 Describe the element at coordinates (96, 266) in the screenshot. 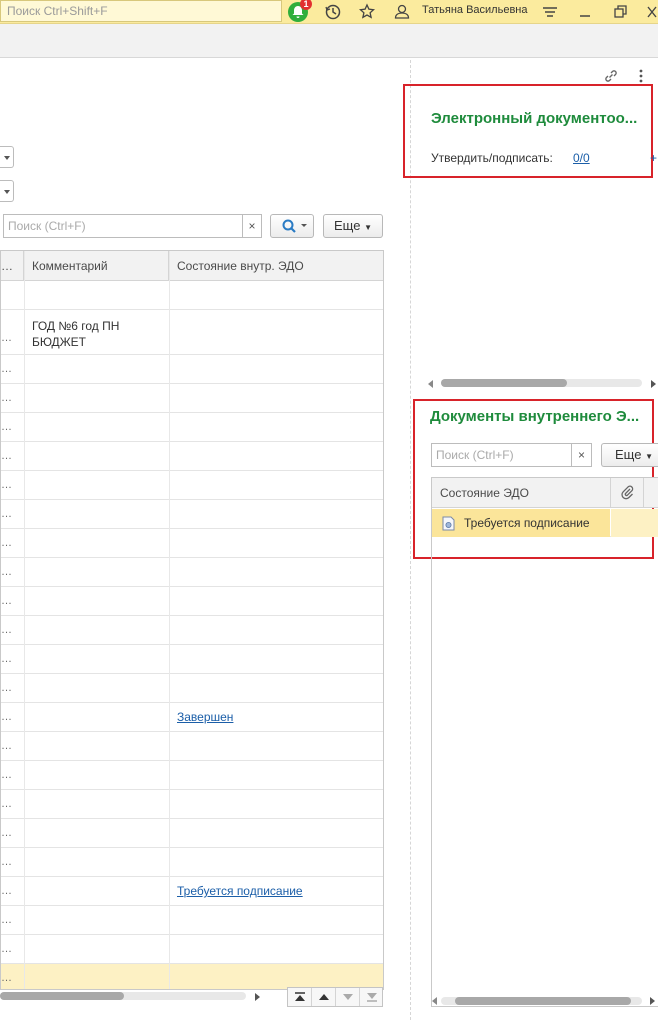

I see `column-header-comment: Комментарий` at that location.